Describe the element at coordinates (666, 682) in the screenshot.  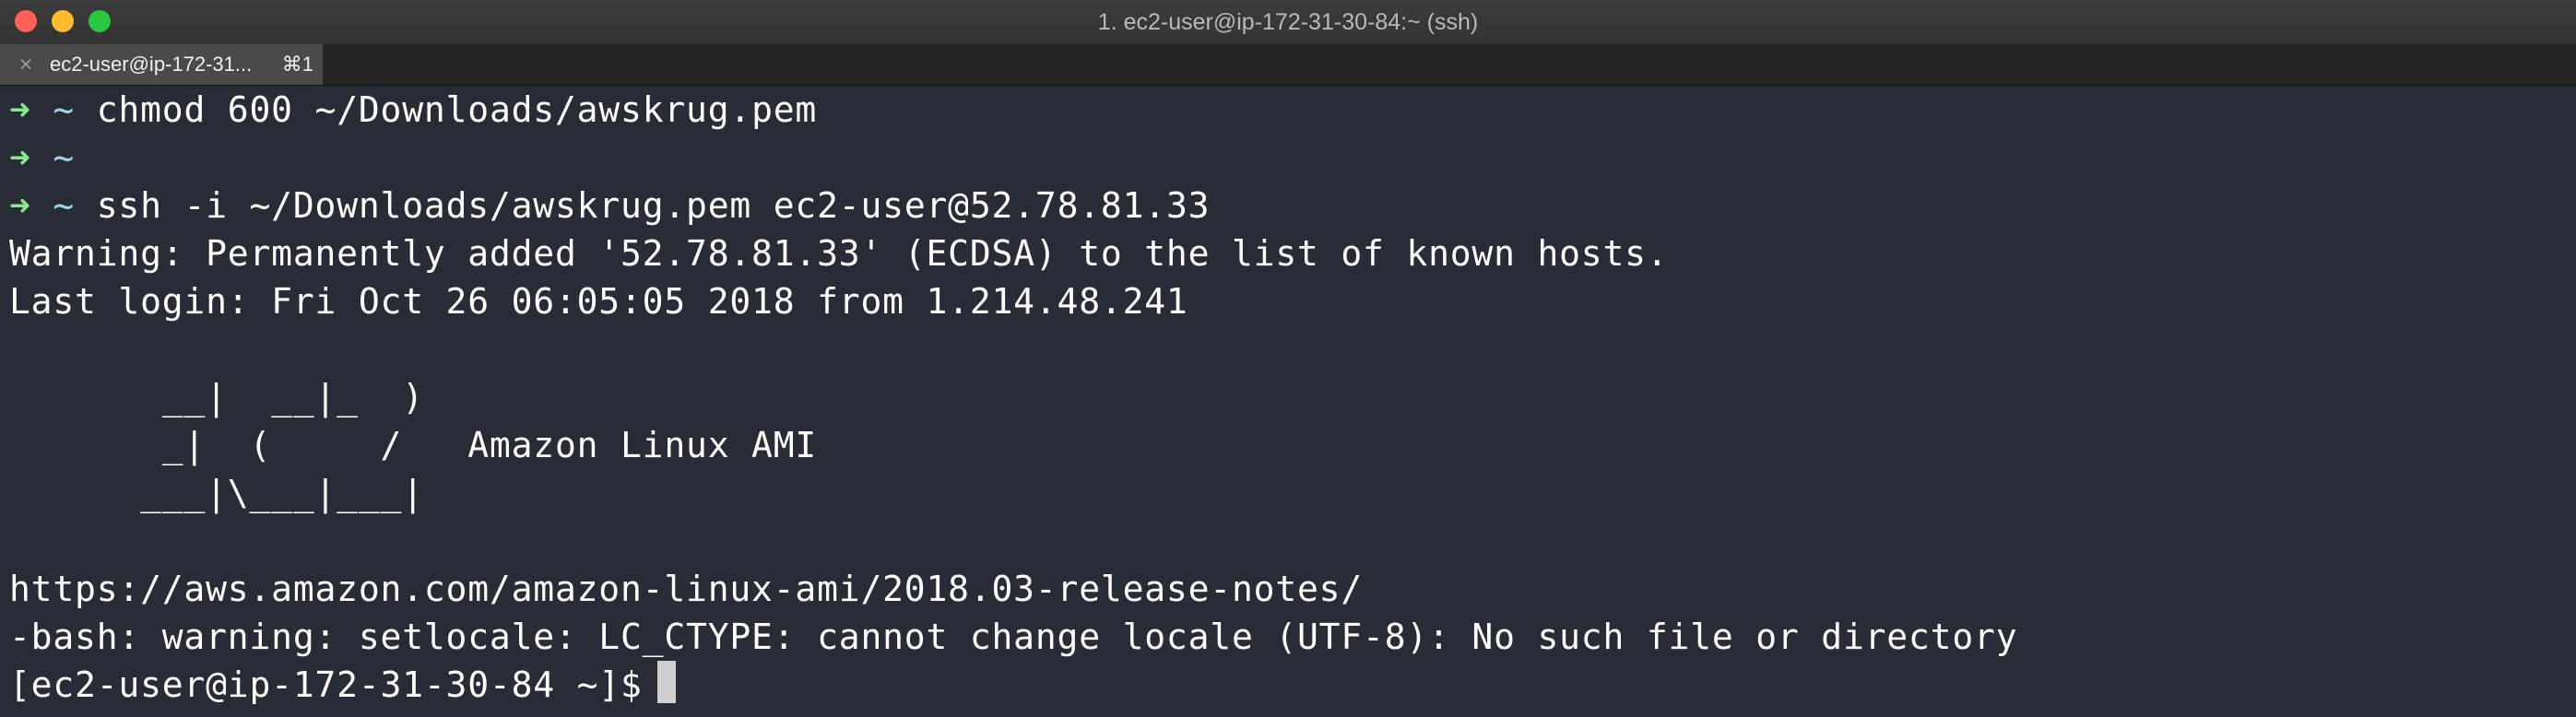
I see `cursor` at that location.